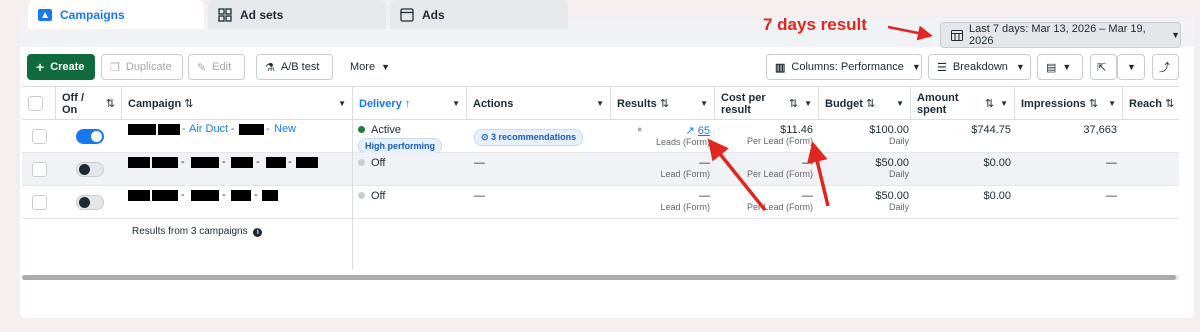  I want to click on column-header-off-on: Off / On ⇅, so click(89, 103).